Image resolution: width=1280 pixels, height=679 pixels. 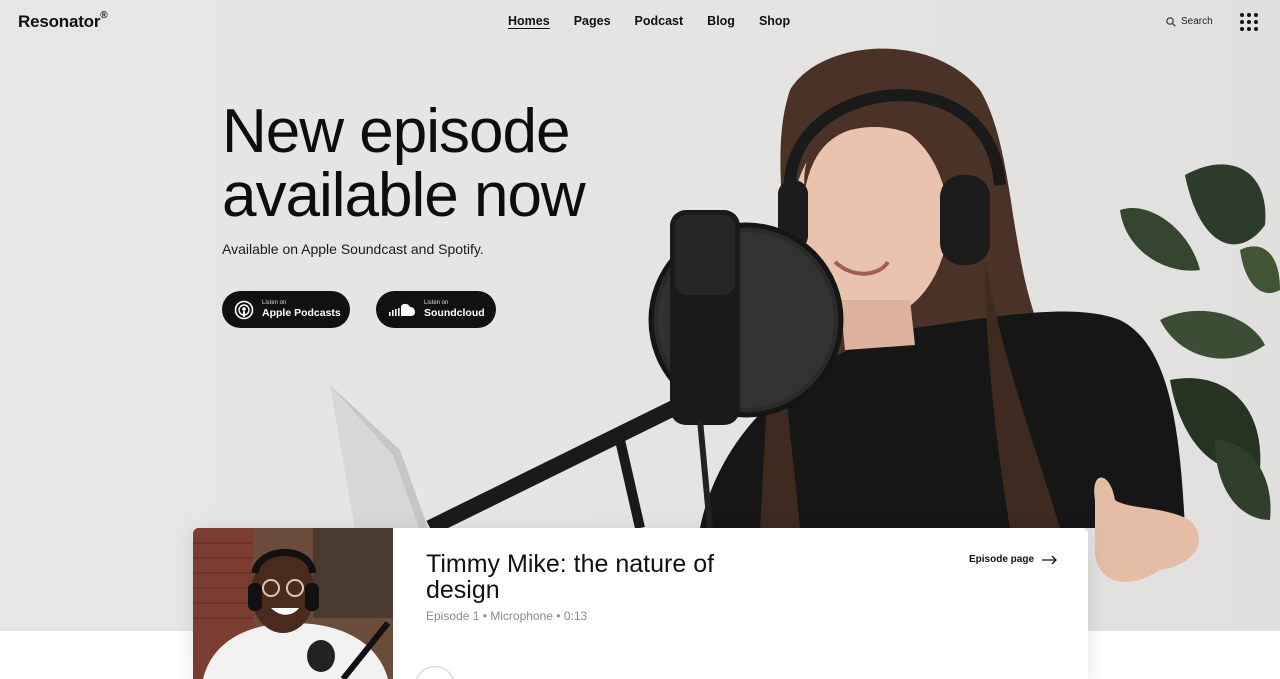 What do you see at coordinates (592, 21) in the screenshot?
I see `nav-item-pages: Pages` at bounding box center [592, 21].